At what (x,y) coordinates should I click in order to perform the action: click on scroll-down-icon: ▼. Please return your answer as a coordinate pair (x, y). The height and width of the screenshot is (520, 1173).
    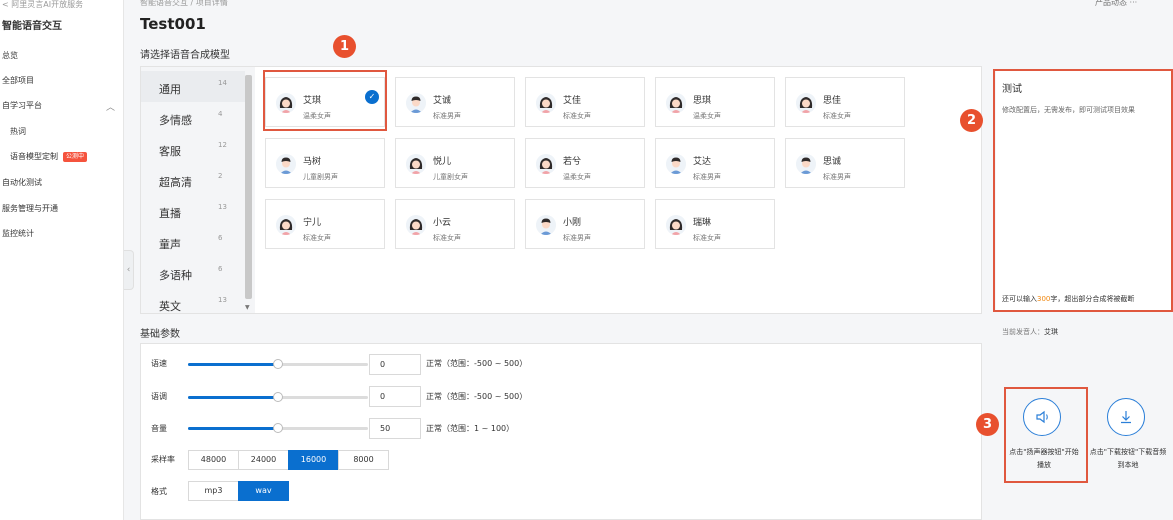
    Looking at the image, I should click on (247, 307).